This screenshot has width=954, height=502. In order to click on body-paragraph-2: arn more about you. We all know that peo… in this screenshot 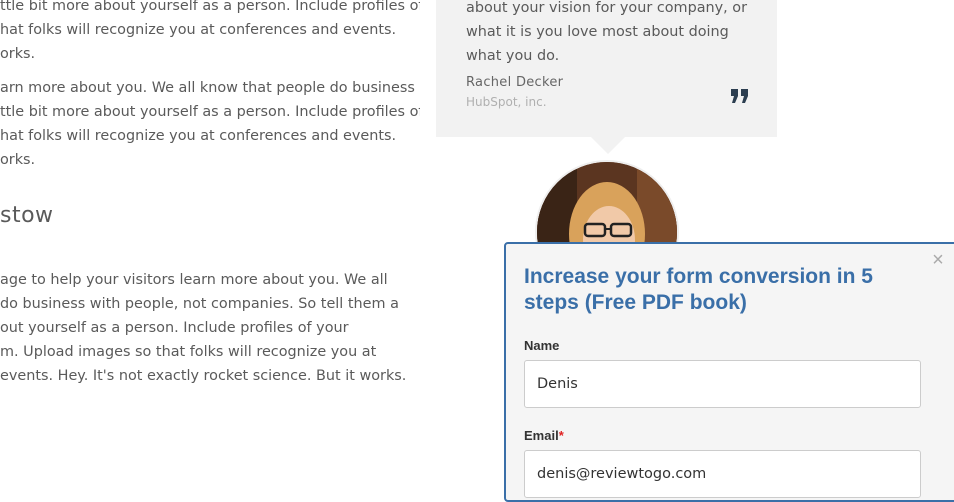, I will do `click(210, 124)`.